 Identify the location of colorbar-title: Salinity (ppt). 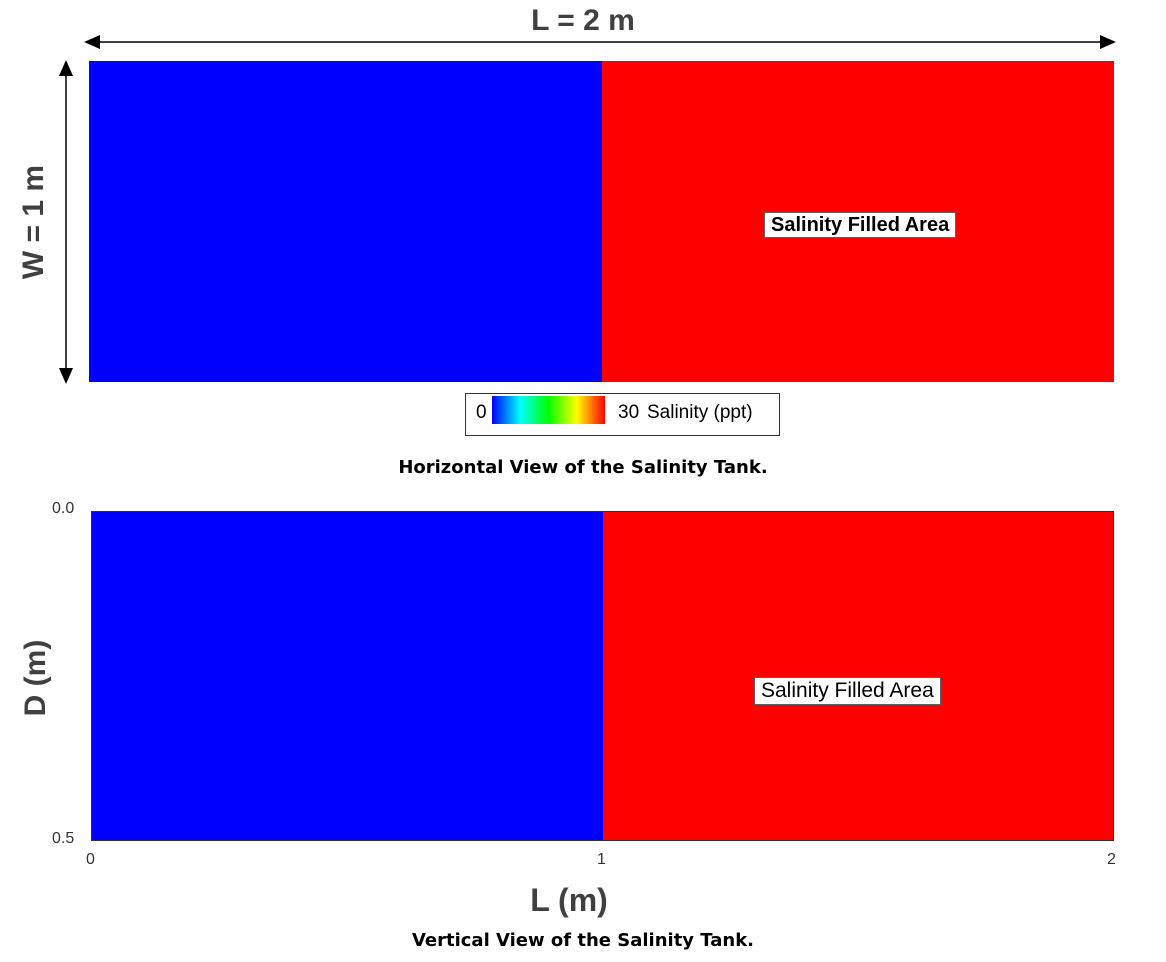
(700, 412).